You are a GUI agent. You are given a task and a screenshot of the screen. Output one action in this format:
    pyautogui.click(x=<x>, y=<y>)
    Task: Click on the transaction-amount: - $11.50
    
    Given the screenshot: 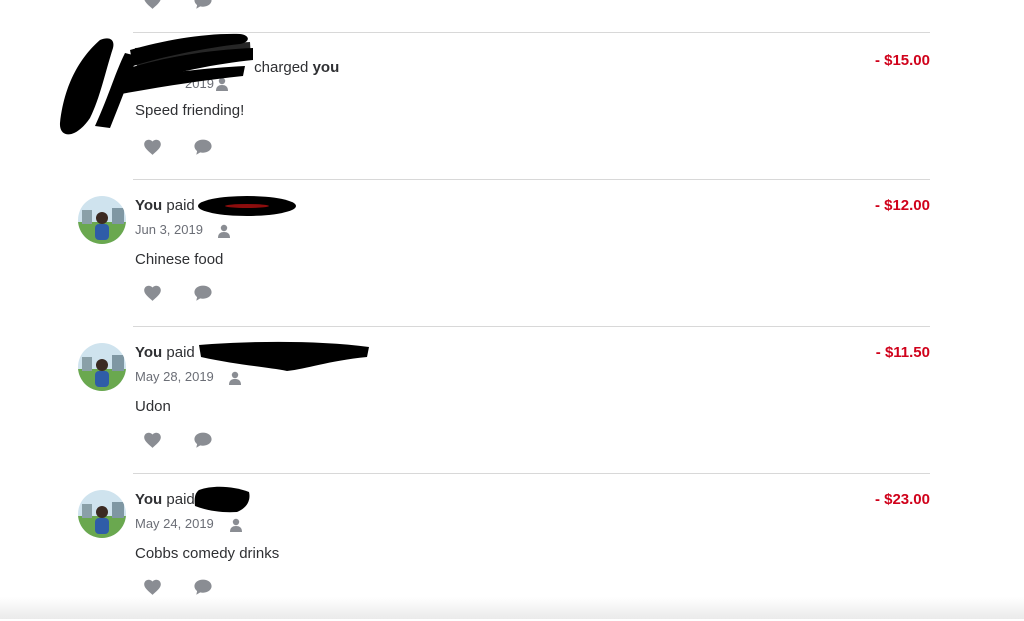 What is the action you would take?
    pyautogui.click(x=902, y=352)
    